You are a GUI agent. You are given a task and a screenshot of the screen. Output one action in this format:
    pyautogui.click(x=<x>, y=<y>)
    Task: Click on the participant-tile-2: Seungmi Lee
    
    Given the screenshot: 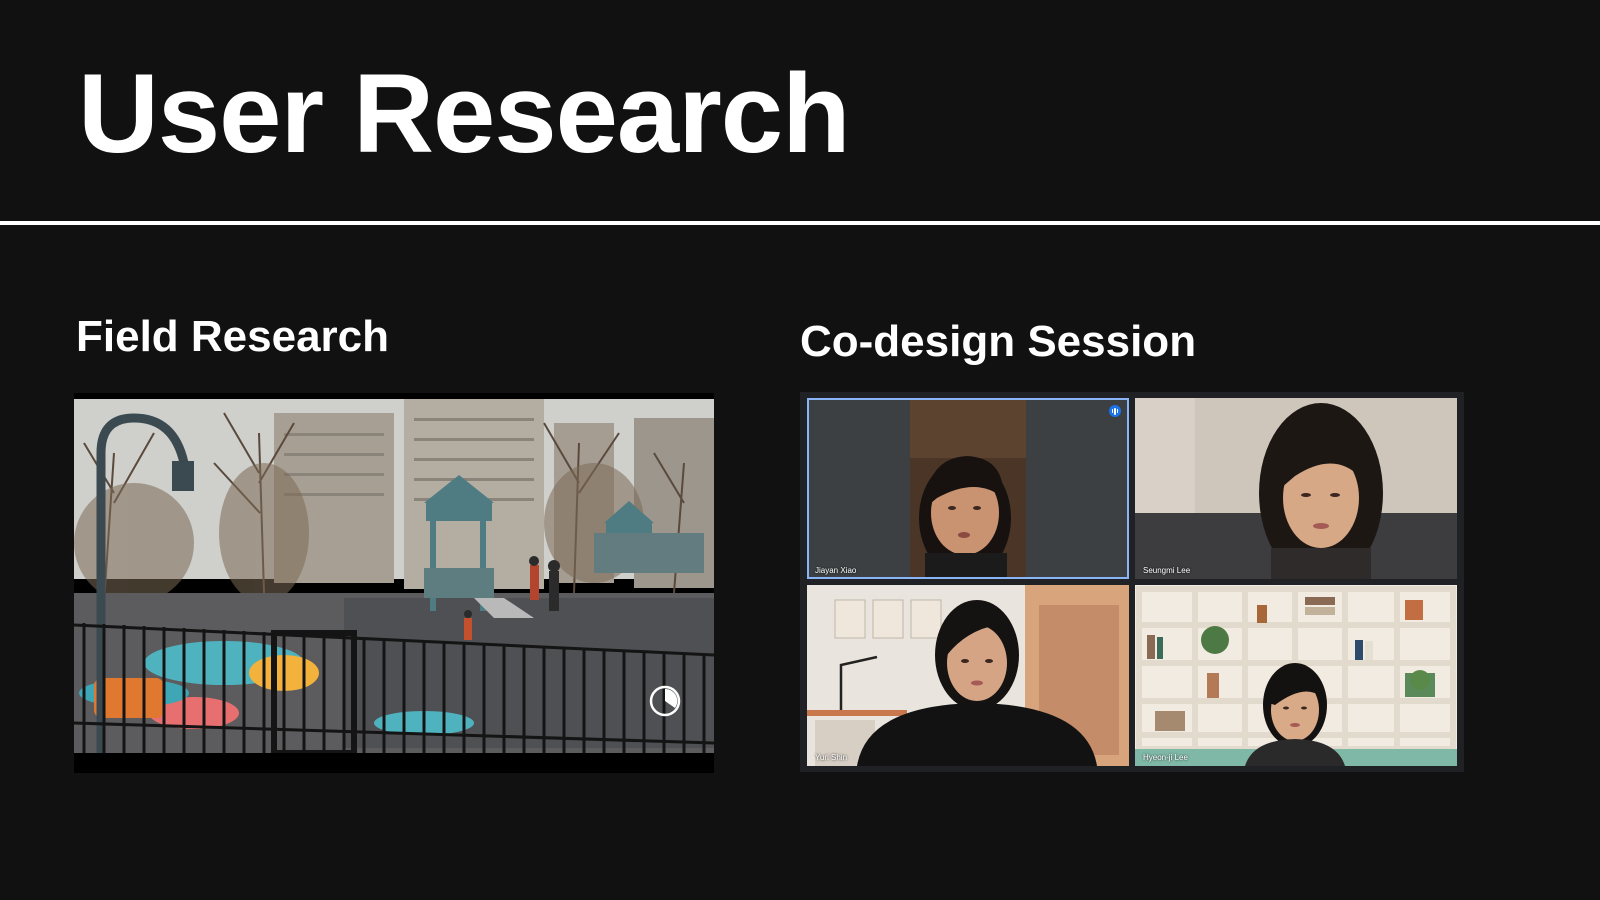 What is the action you would take?
    pyautogui.click(x=1296, y=488)
    